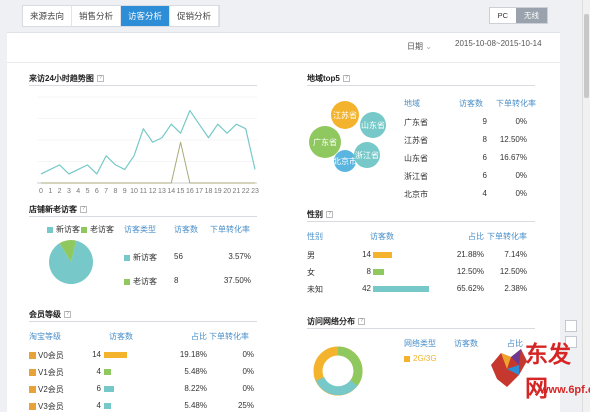  I want to click on region-count: 9, so click(484, 121).